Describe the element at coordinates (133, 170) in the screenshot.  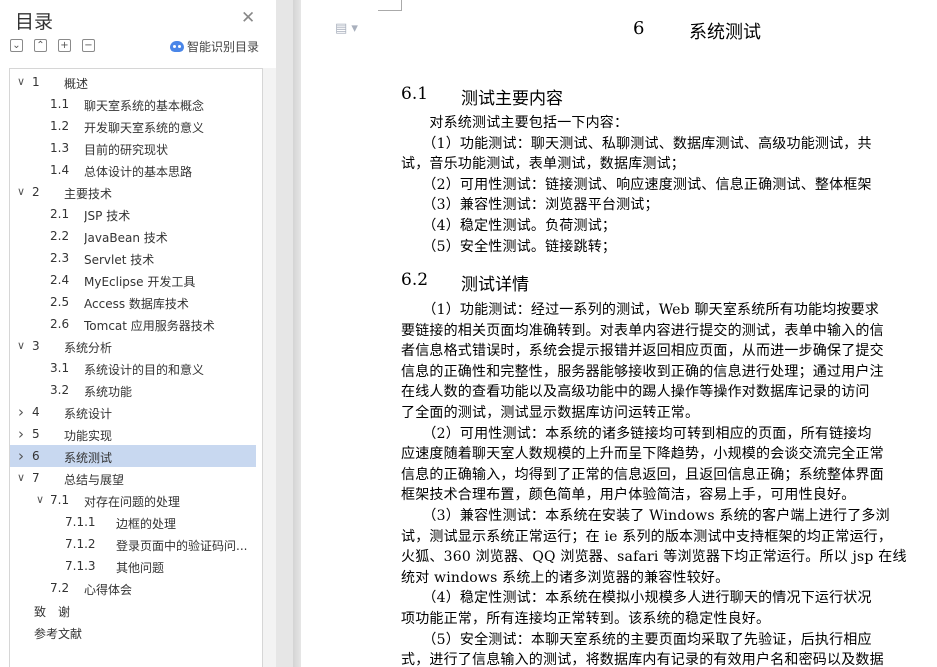
I see `toc-item: 1.4 总体设计的基本思路` at that location.